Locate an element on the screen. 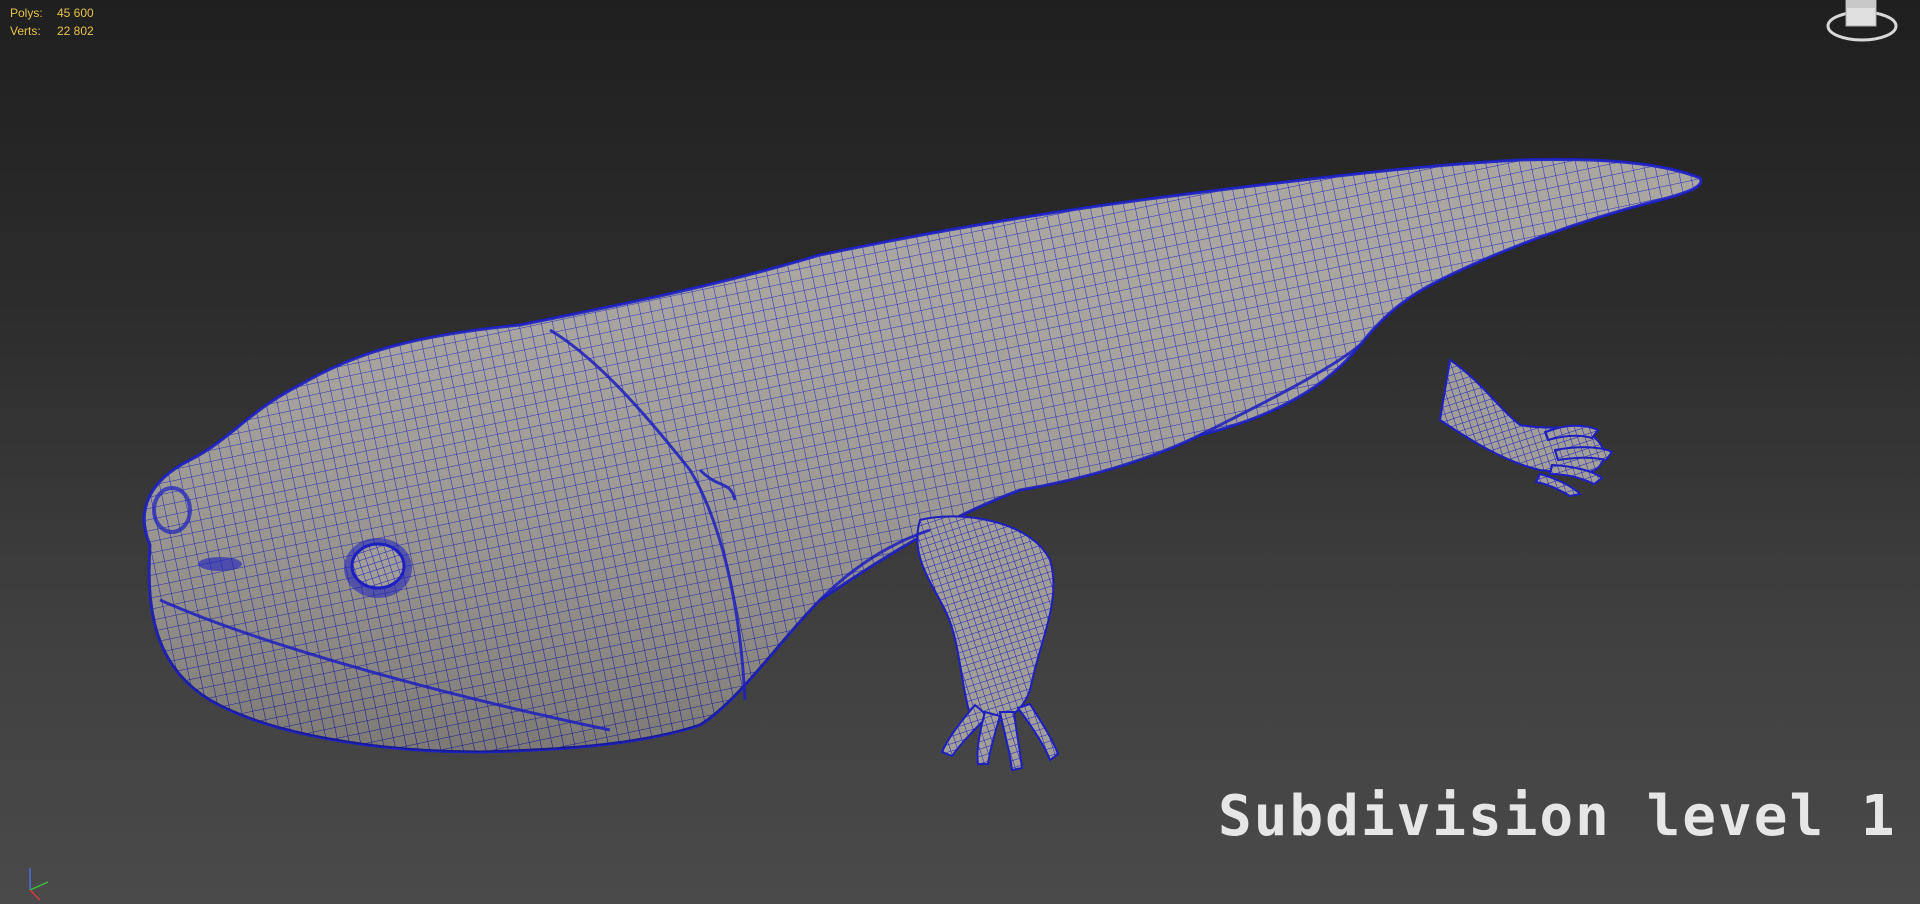 This screenshot has width=1920, height=904. verts-value: 22 802 is located at coordinates (75, 31).